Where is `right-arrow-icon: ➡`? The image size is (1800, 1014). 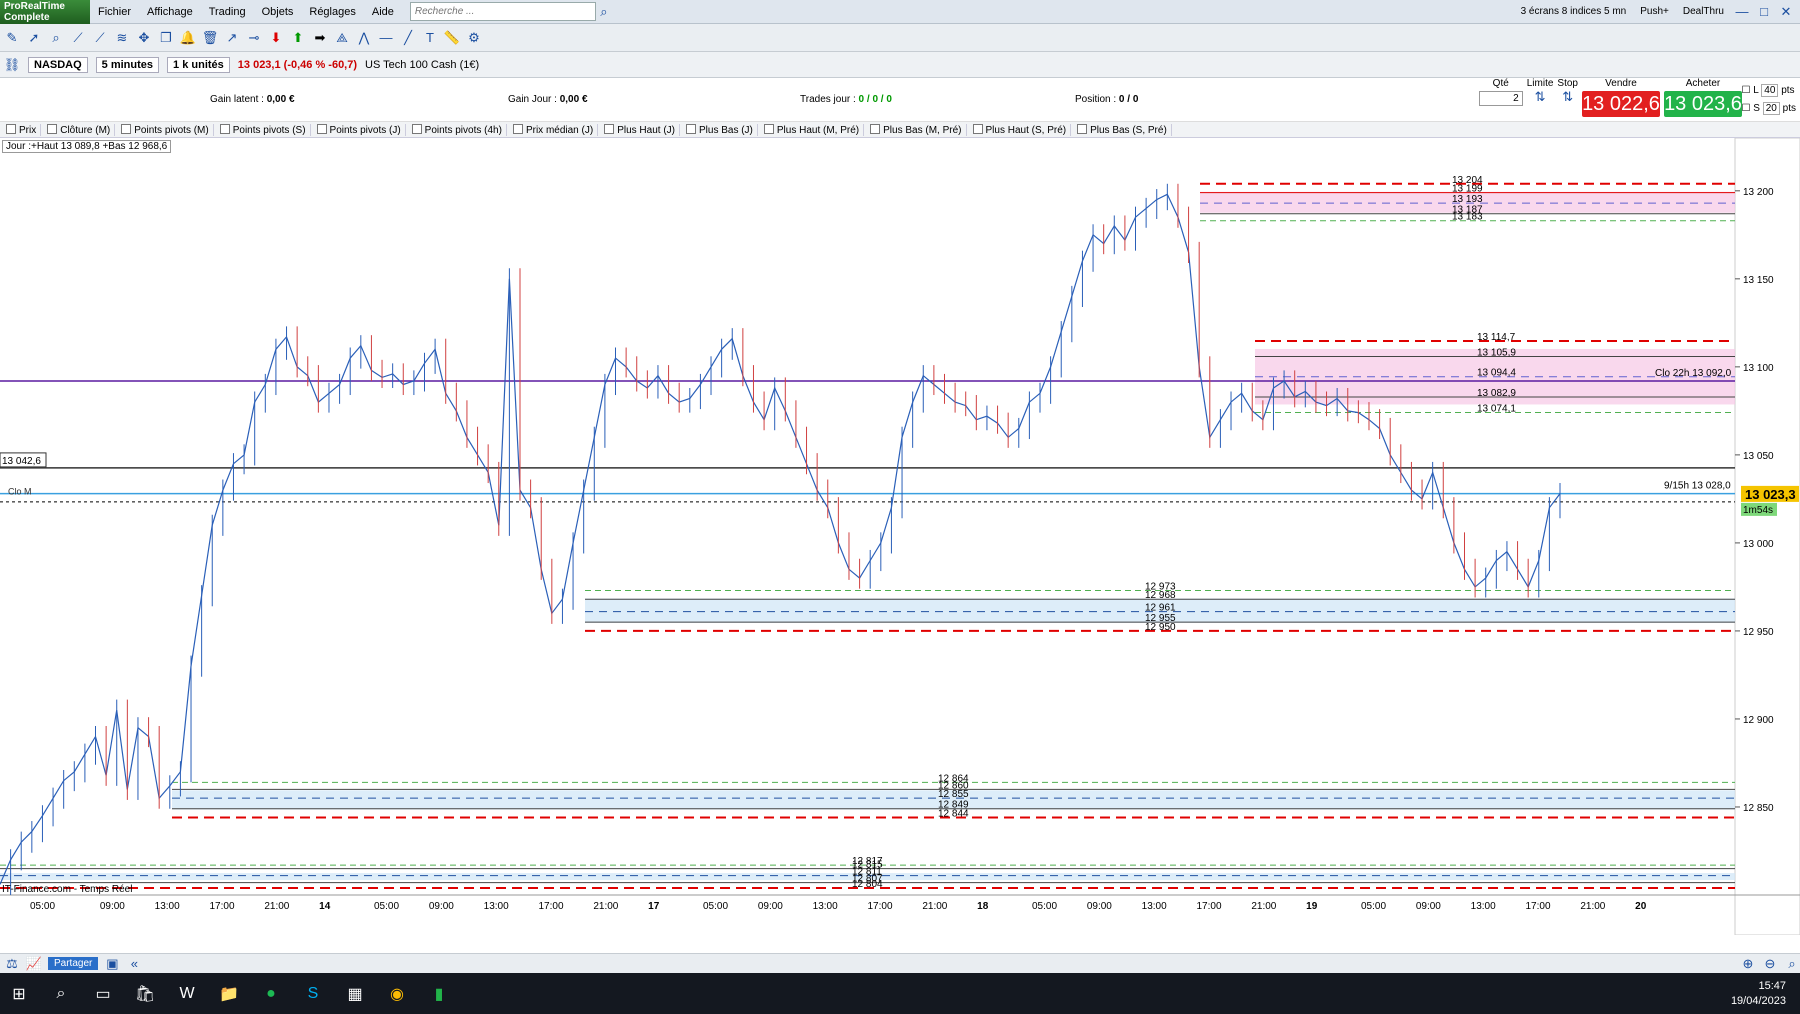 right-arrow-icon: ➡ is located at coordinates (320, 38).